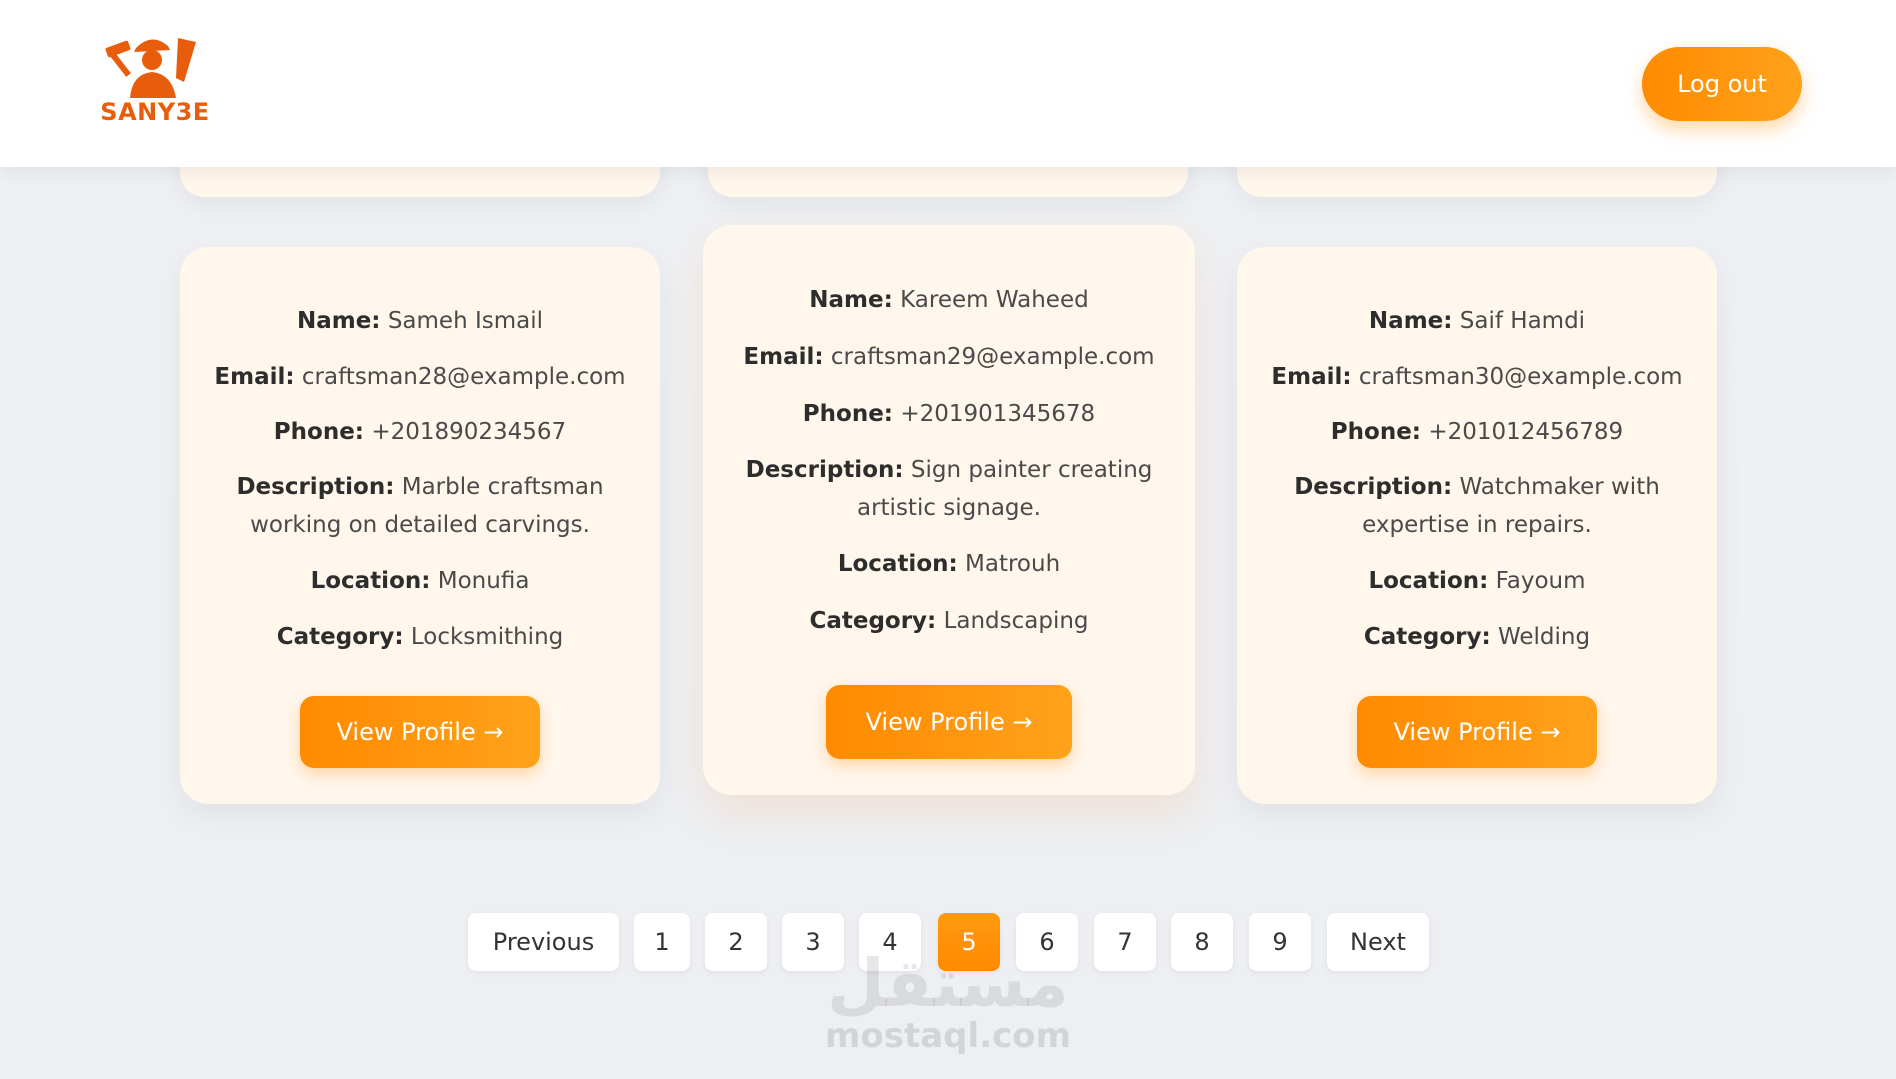  What do you see at coordinates (1477, 377) in the screenshot?
I see `email-field: Email: craftsman30@example.com` at bounding box center [1477, 377].